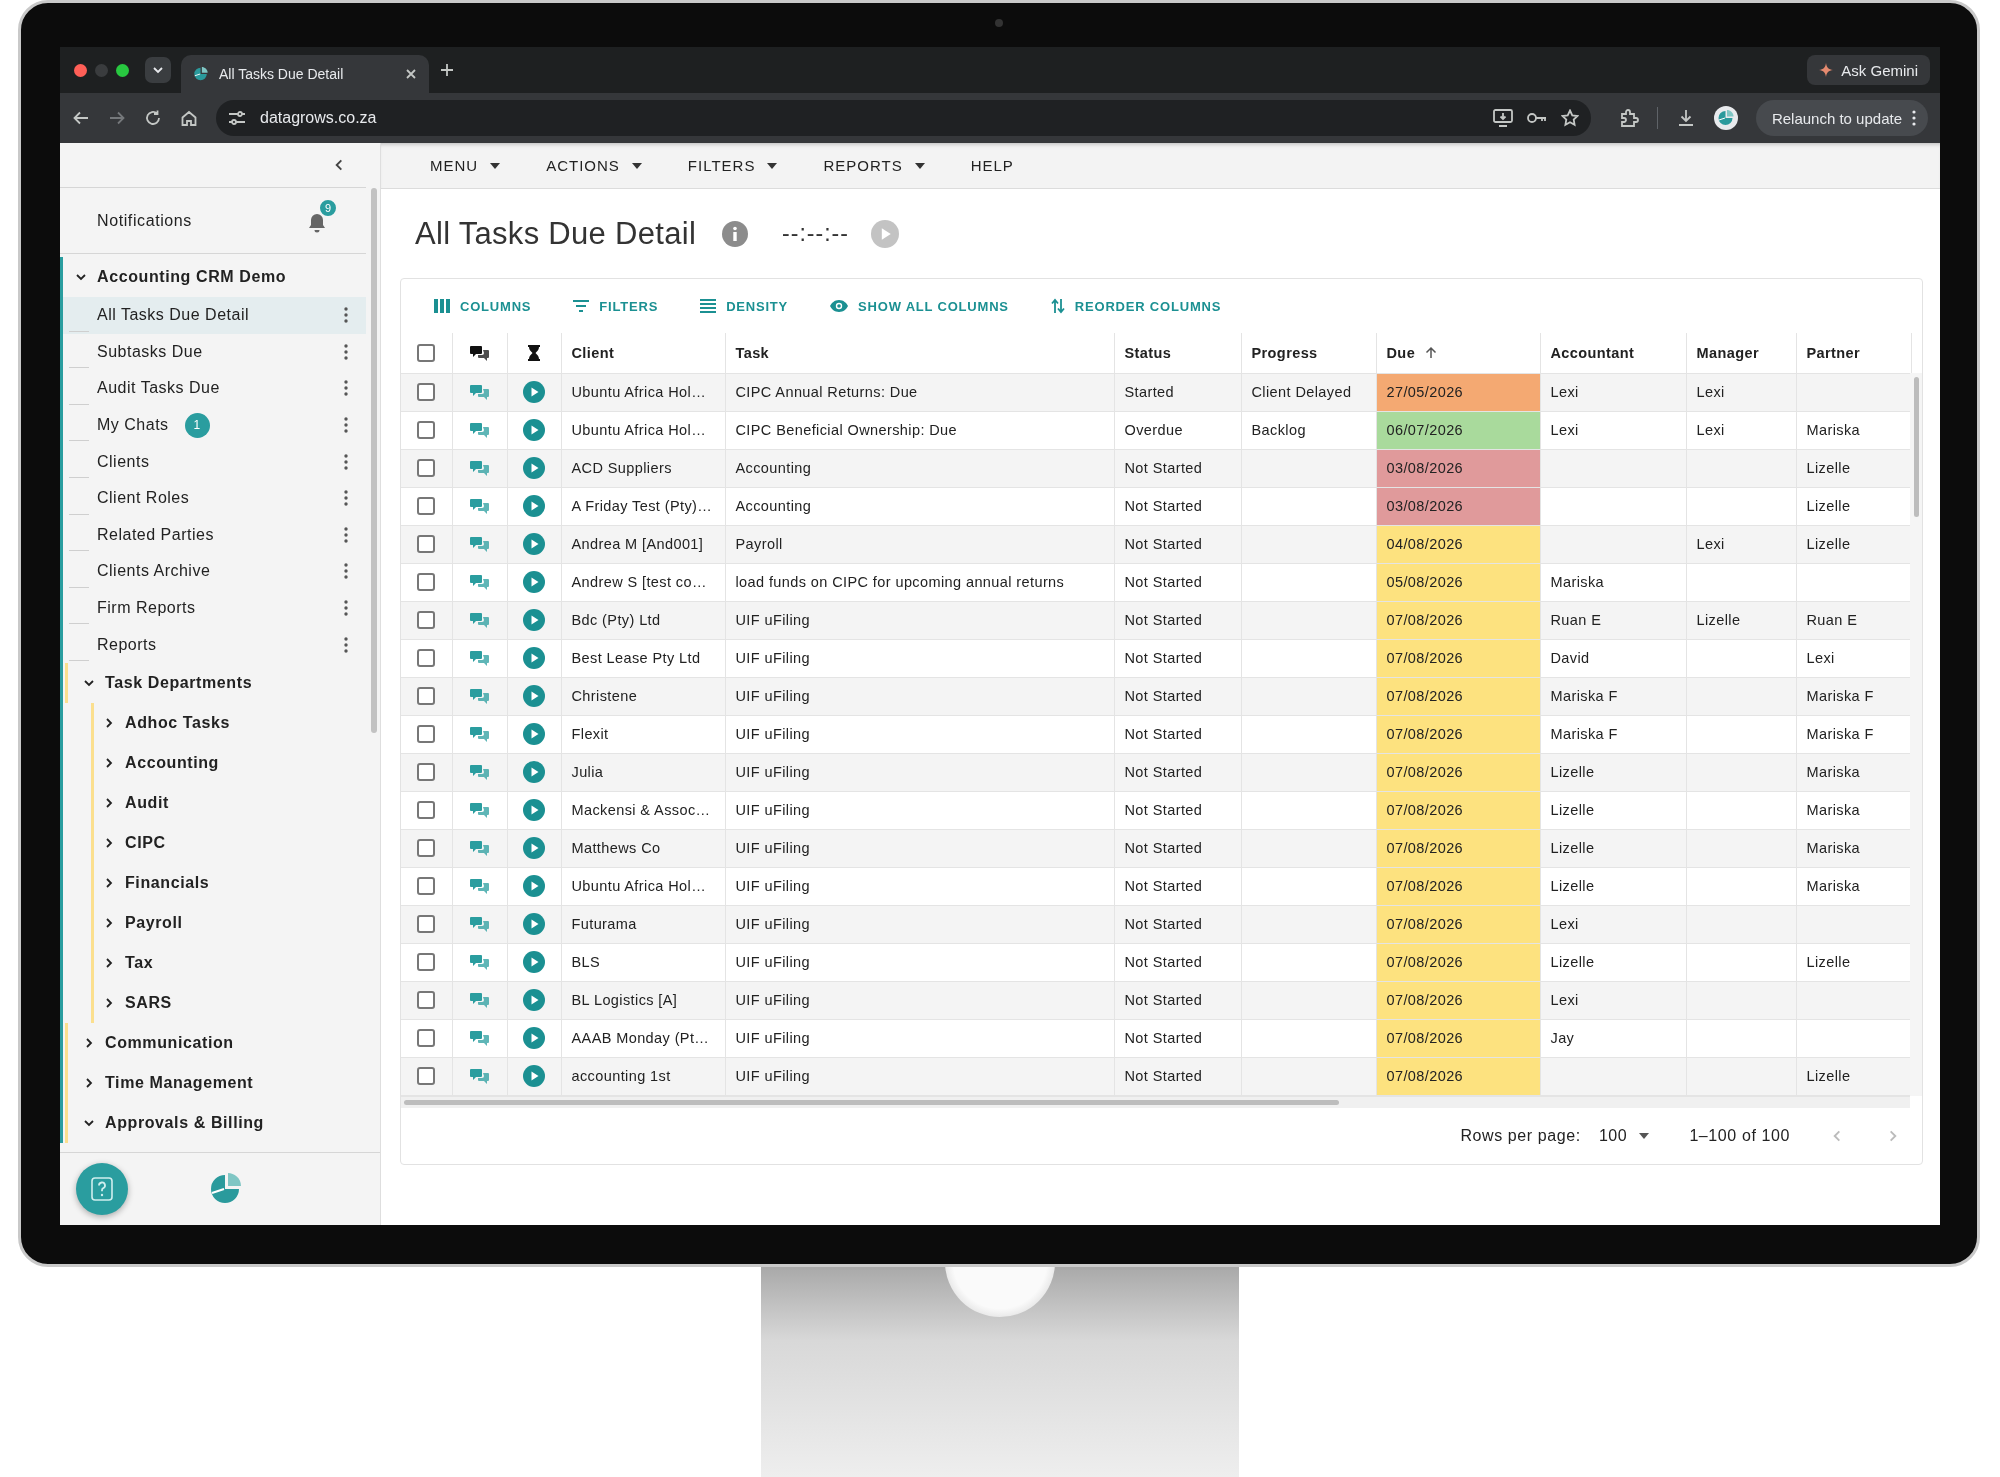 The width and height of the screenshot is (2000, 1477). Describe the element at coordinates (214, 315) in the screenshot. I see `sidebar-item: All Tasks Due Detail` at that location.